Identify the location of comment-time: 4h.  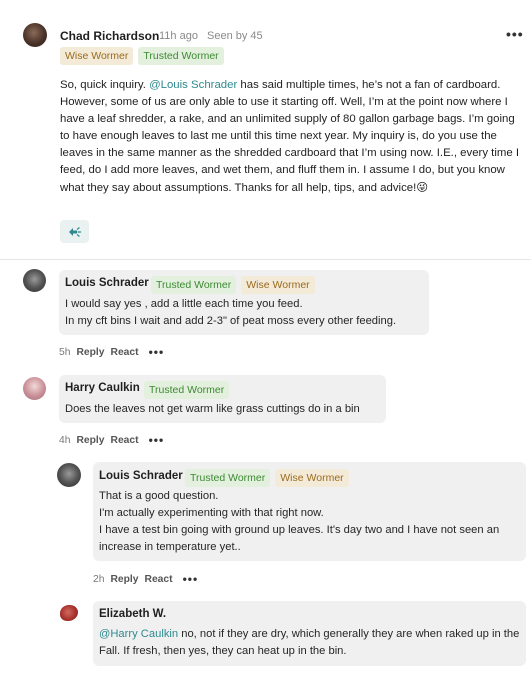
(65, 440).